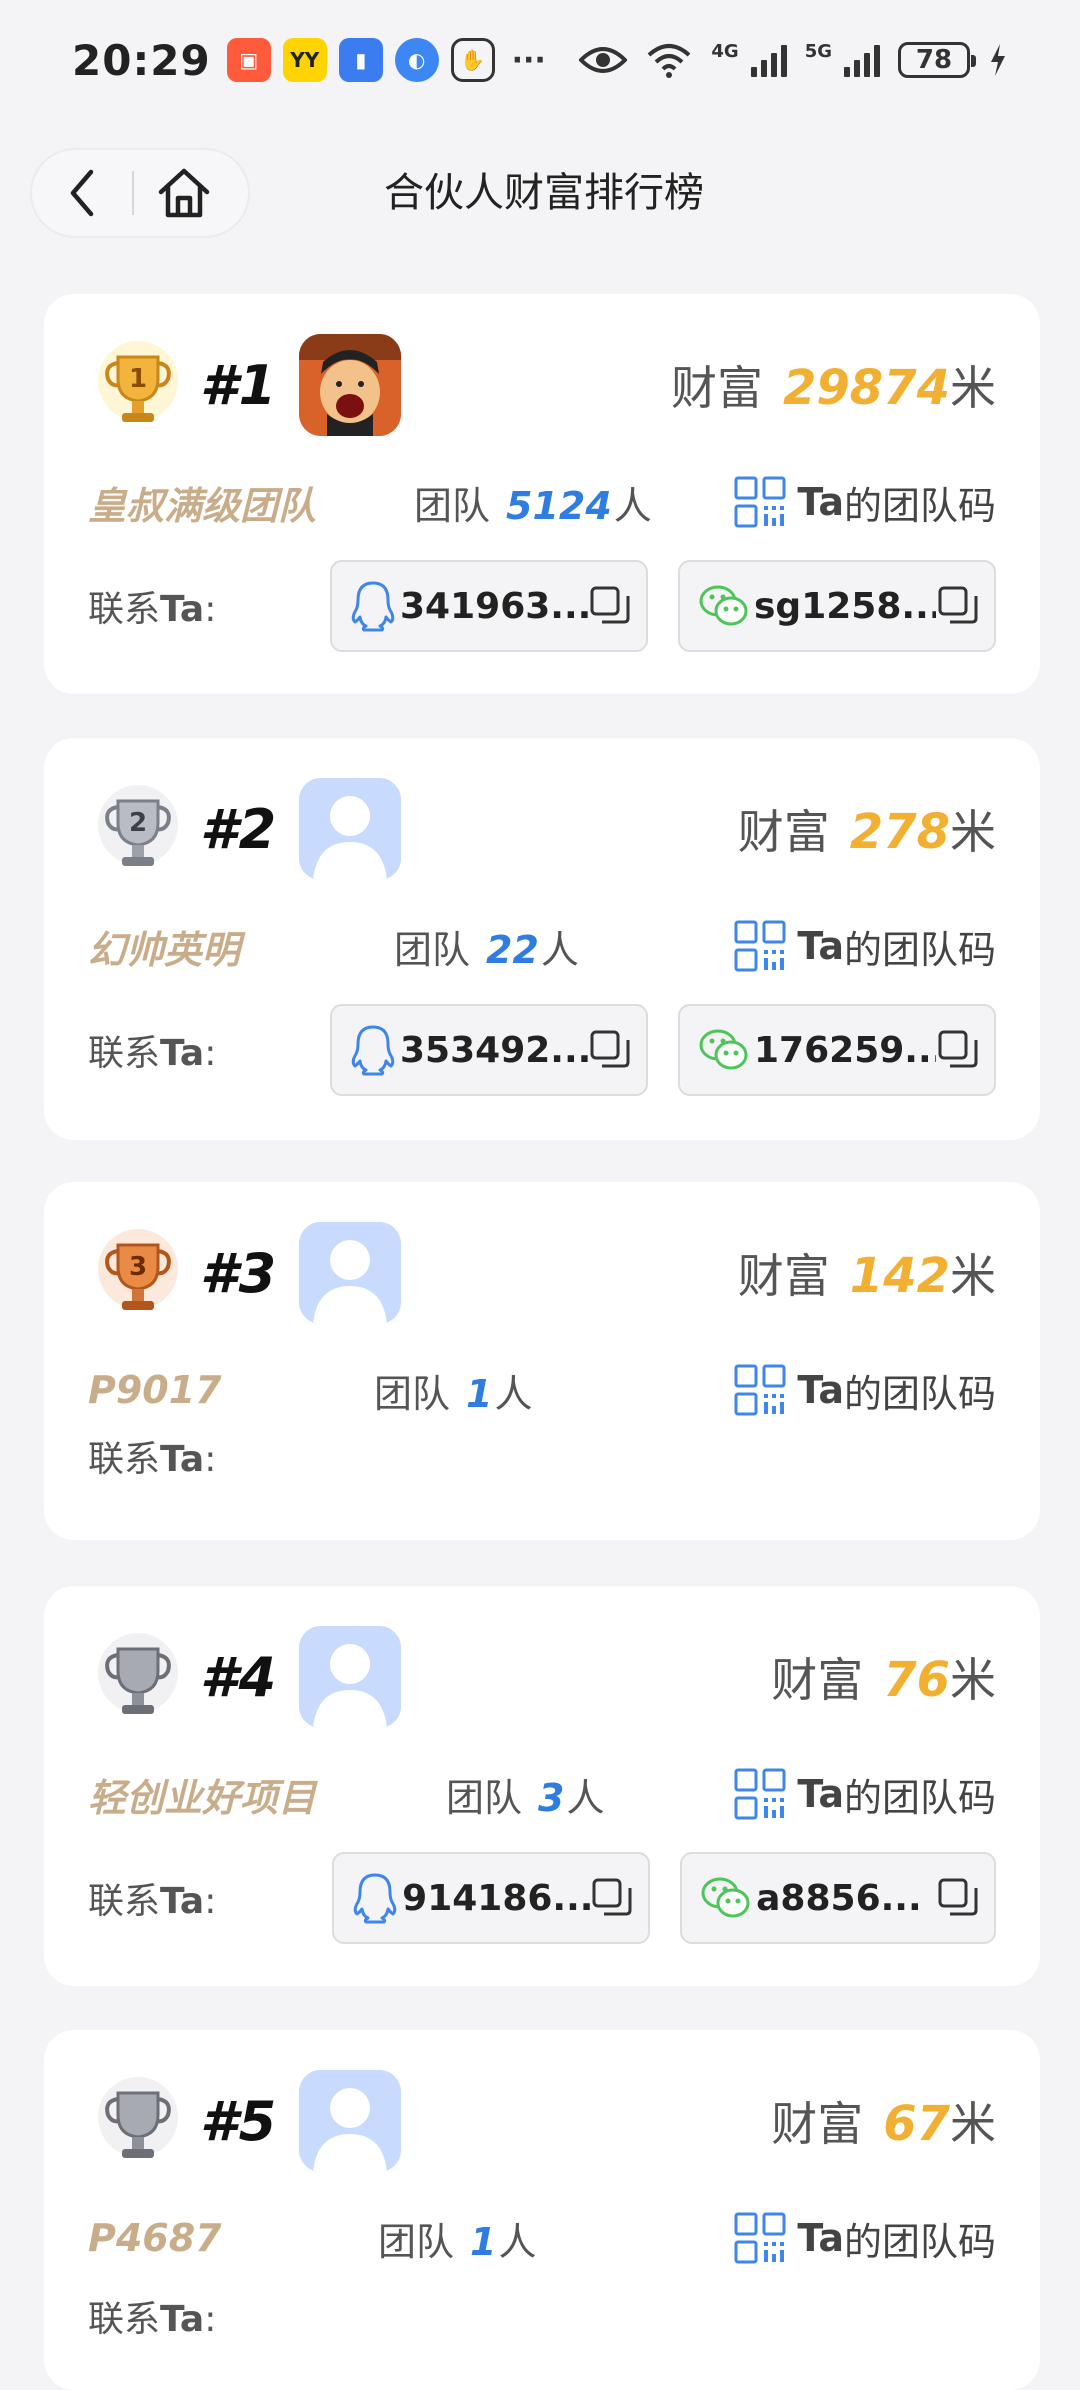  Describe the element at coordinates (138, 825) in the screenshot. I see `silver-trophy-icon: 2` at that location.